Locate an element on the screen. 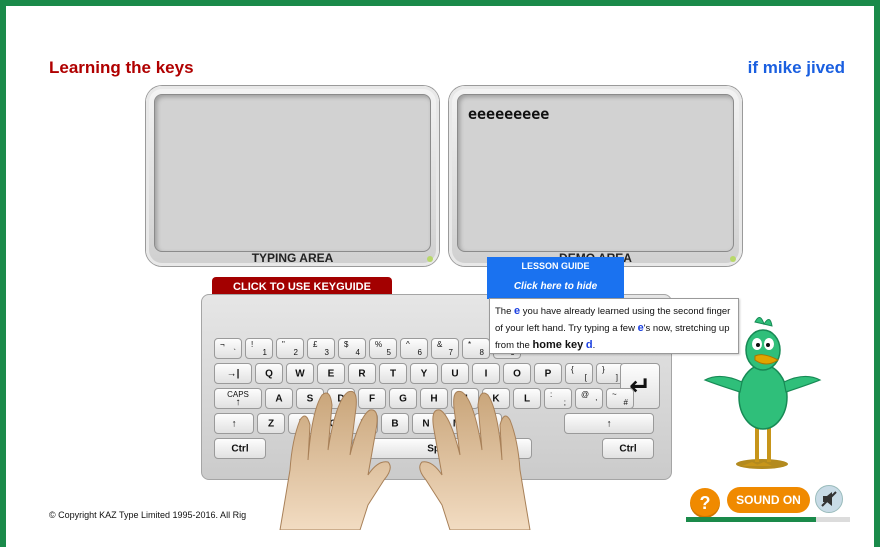 This screenshot has width=880, height=547. key-label: Y is located at coordinates (424, 373).